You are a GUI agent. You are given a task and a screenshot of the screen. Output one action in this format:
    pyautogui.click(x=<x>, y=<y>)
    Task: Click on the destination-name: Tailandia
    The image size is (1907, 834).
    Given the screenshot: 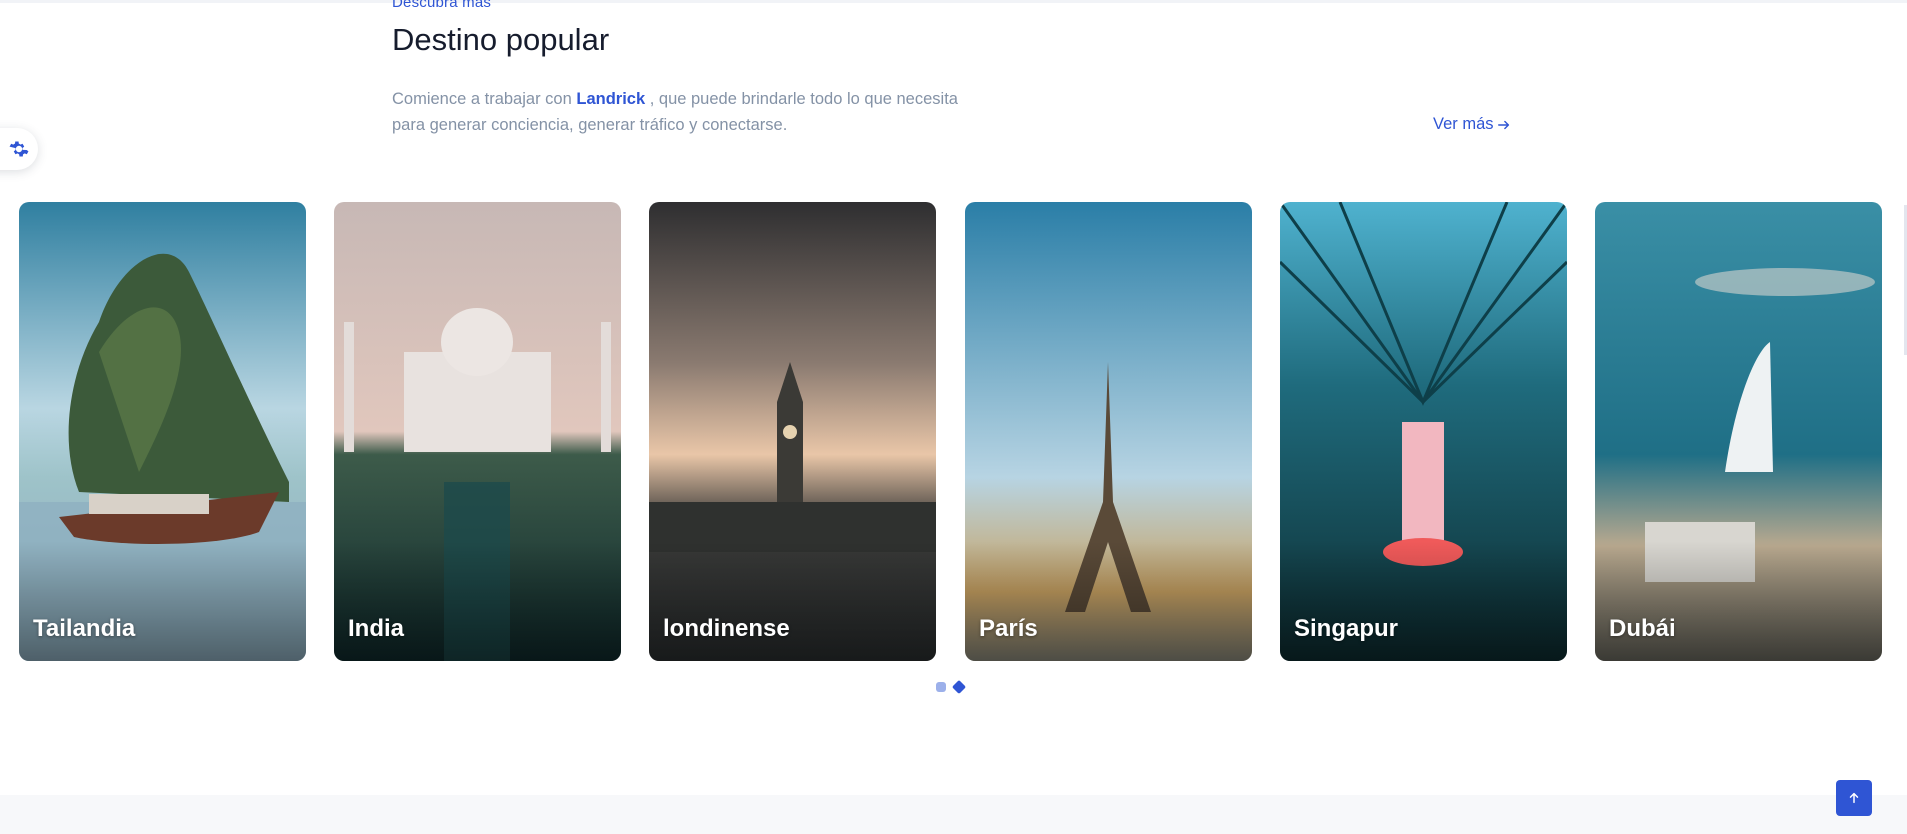 What is the action you would take?
    pyautogui.click(x=84, y=628)
    